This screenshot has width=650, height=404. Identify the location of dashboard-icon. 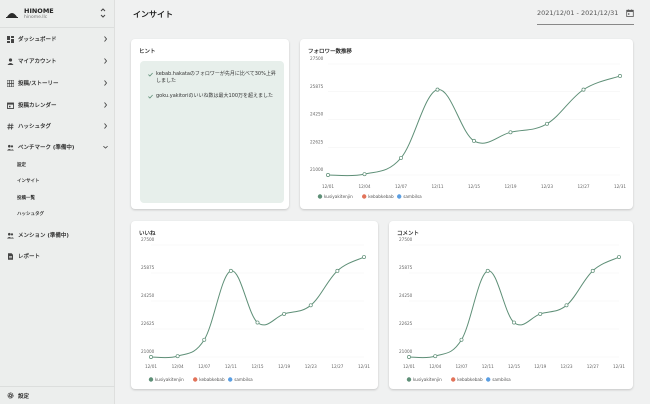
(10, 39).